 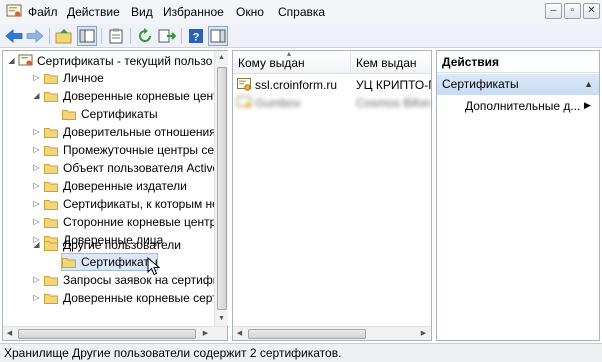 I want to click on tree-horizontal-scrollbar: ◀ ▶, so click(x=115, y=333).